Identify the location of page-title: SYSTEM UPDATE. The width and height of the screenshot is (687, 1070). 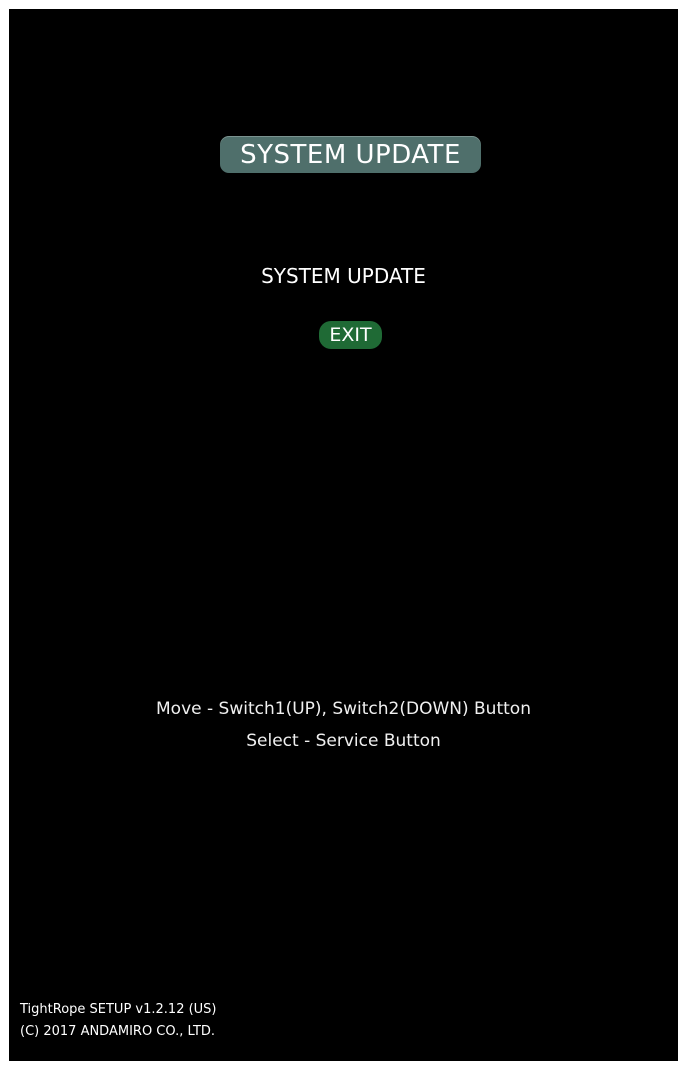
(350, 154).